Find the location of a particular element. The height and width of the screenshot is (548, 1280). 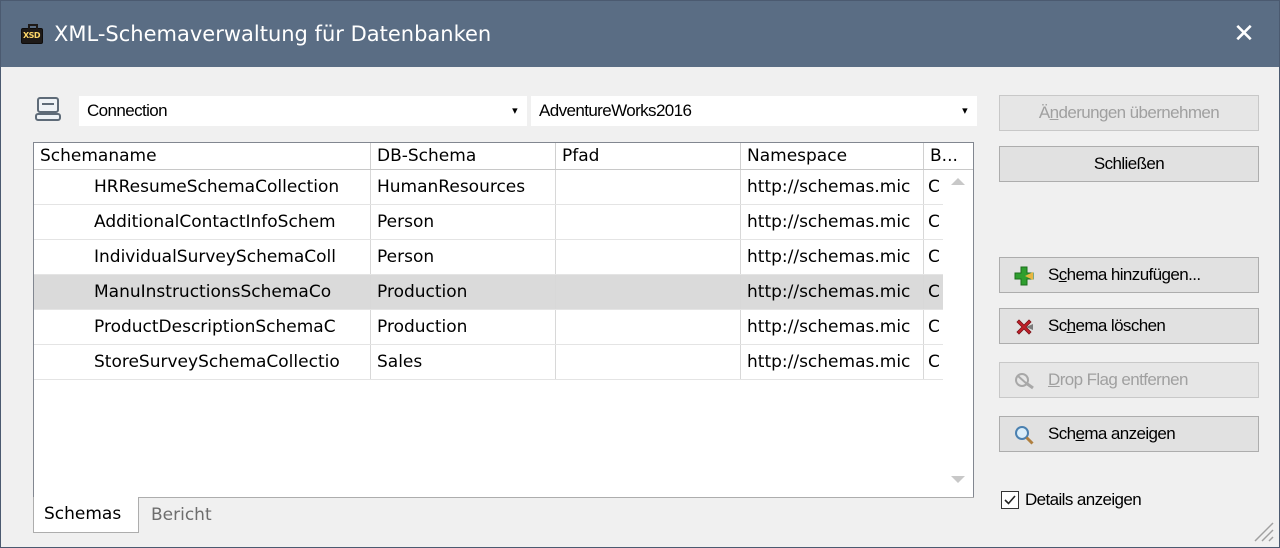

apply-changes-button: Änderungen übernehmen is located at coordinates (1129, 113).